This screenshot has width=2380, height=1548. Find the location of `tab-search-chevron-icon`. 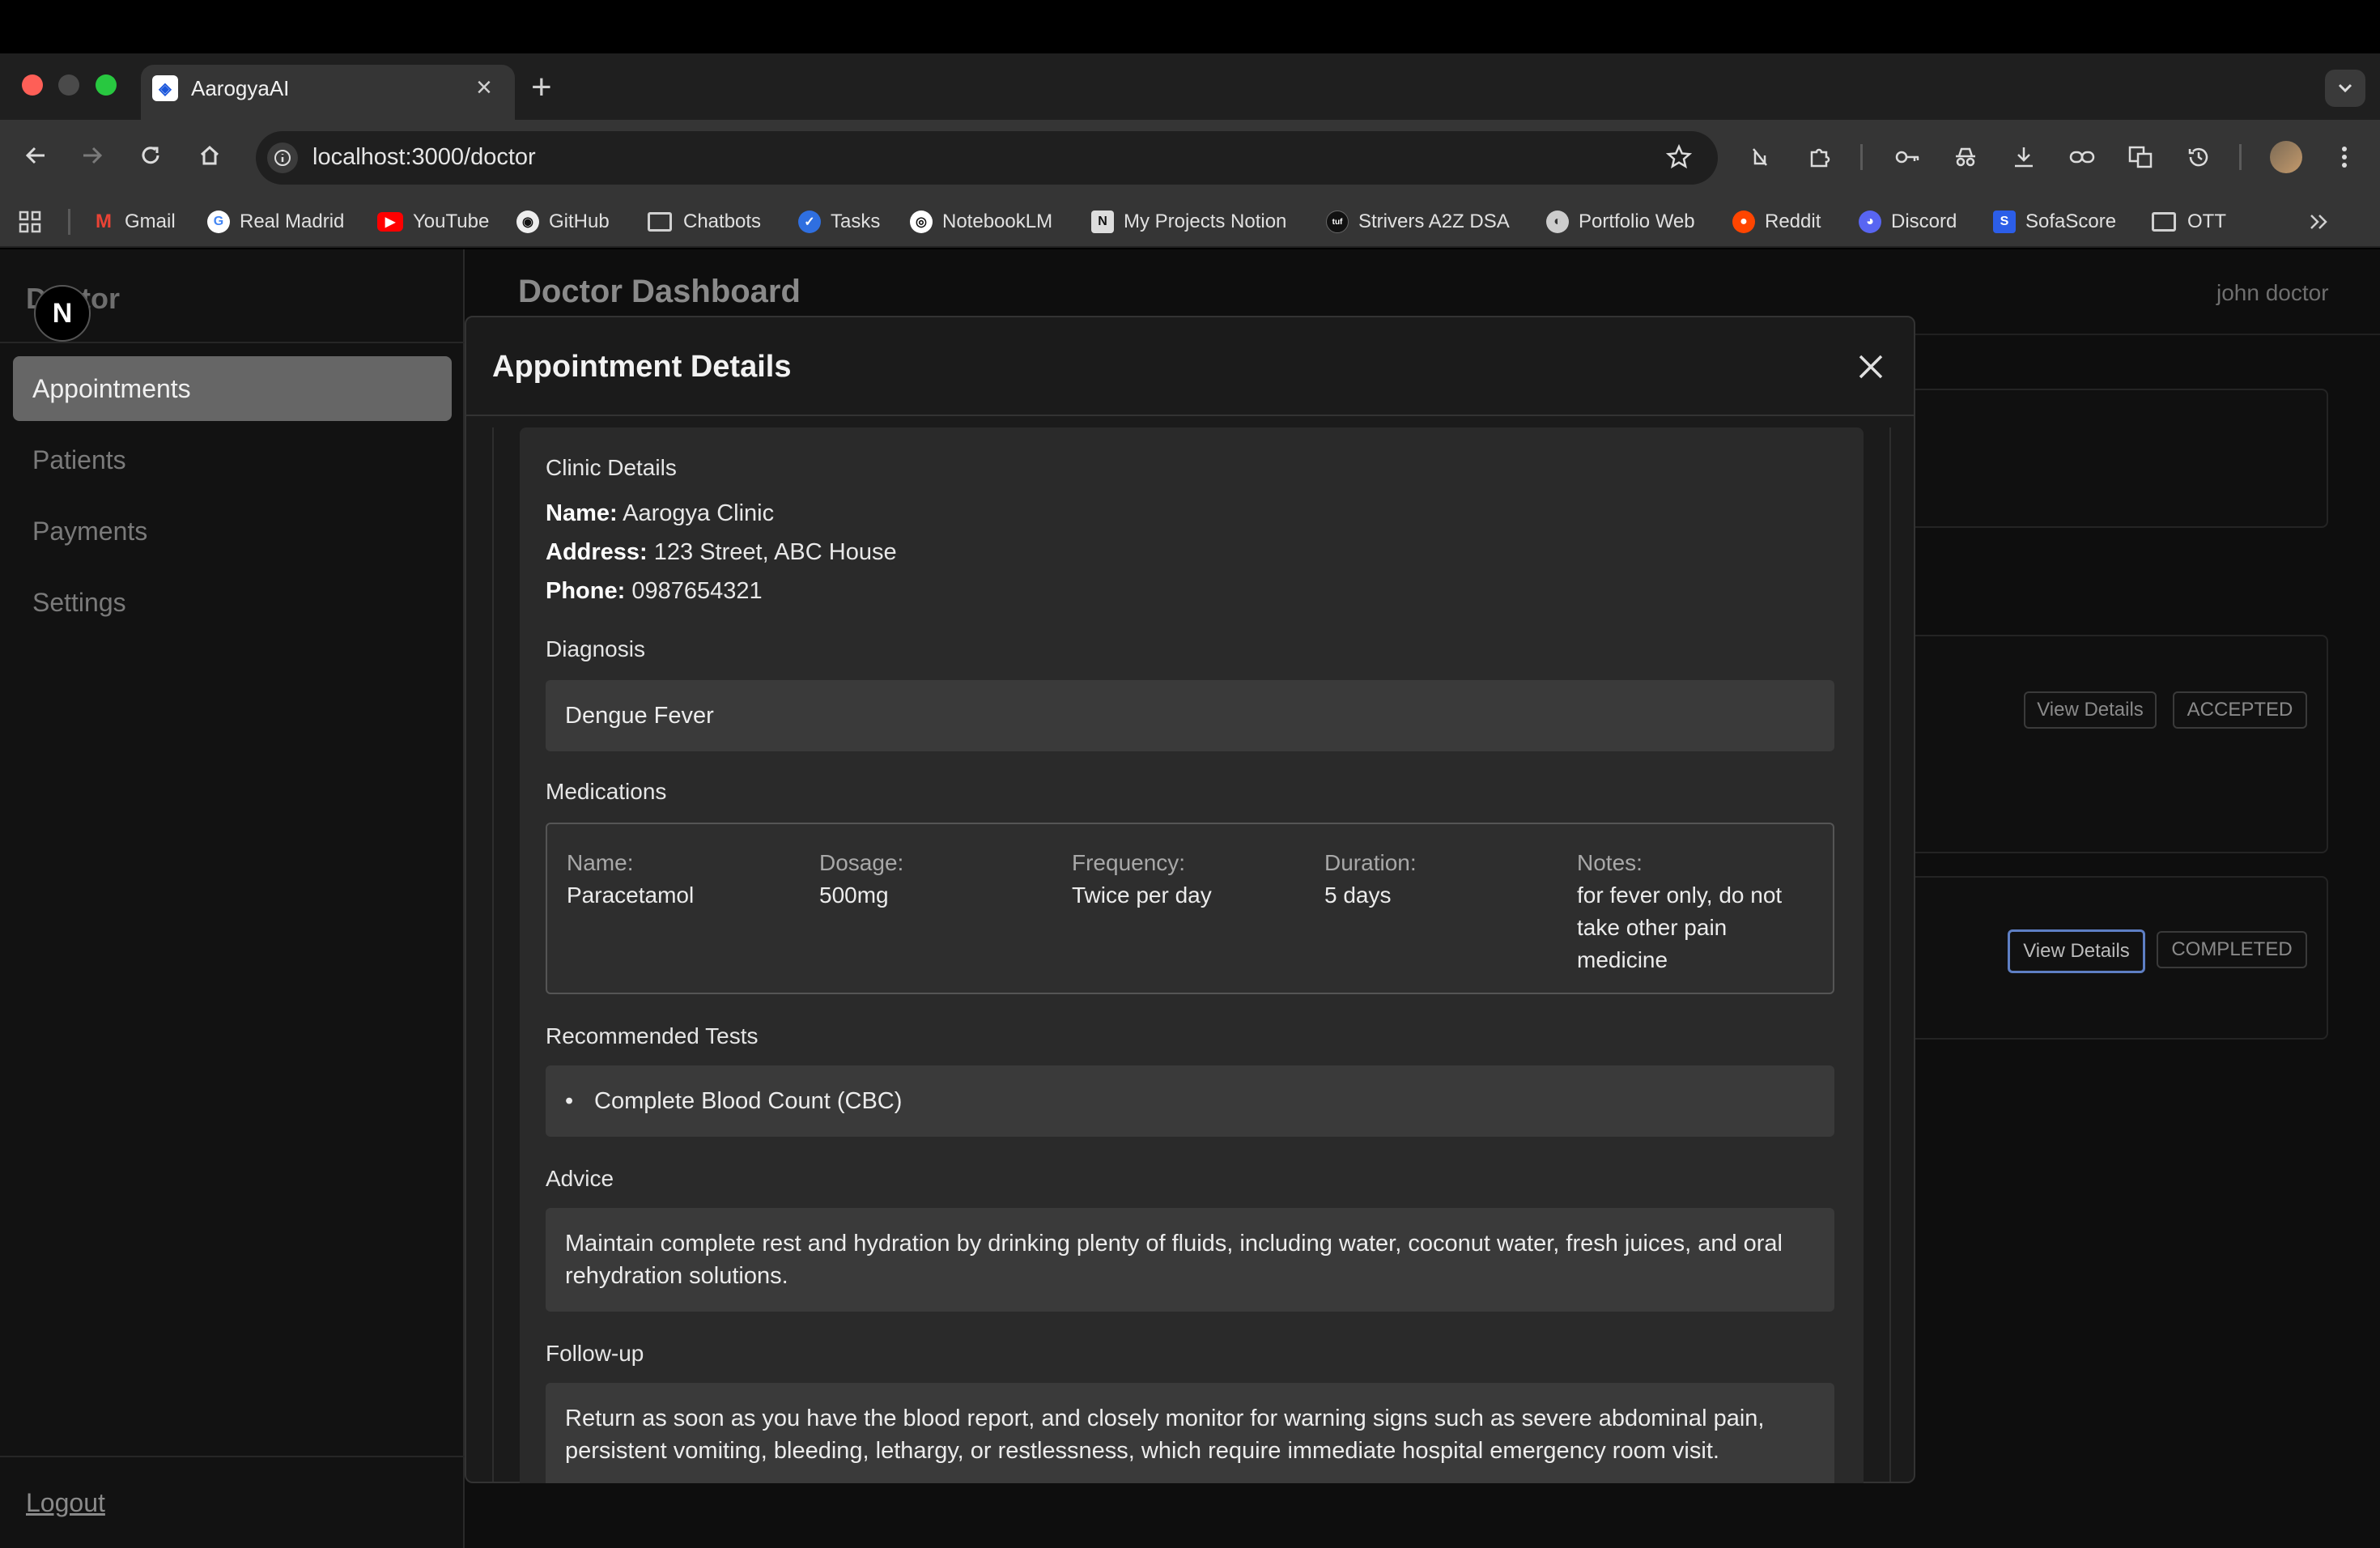

tab-search-chevron-icon is located at coordinates (2345, 88).